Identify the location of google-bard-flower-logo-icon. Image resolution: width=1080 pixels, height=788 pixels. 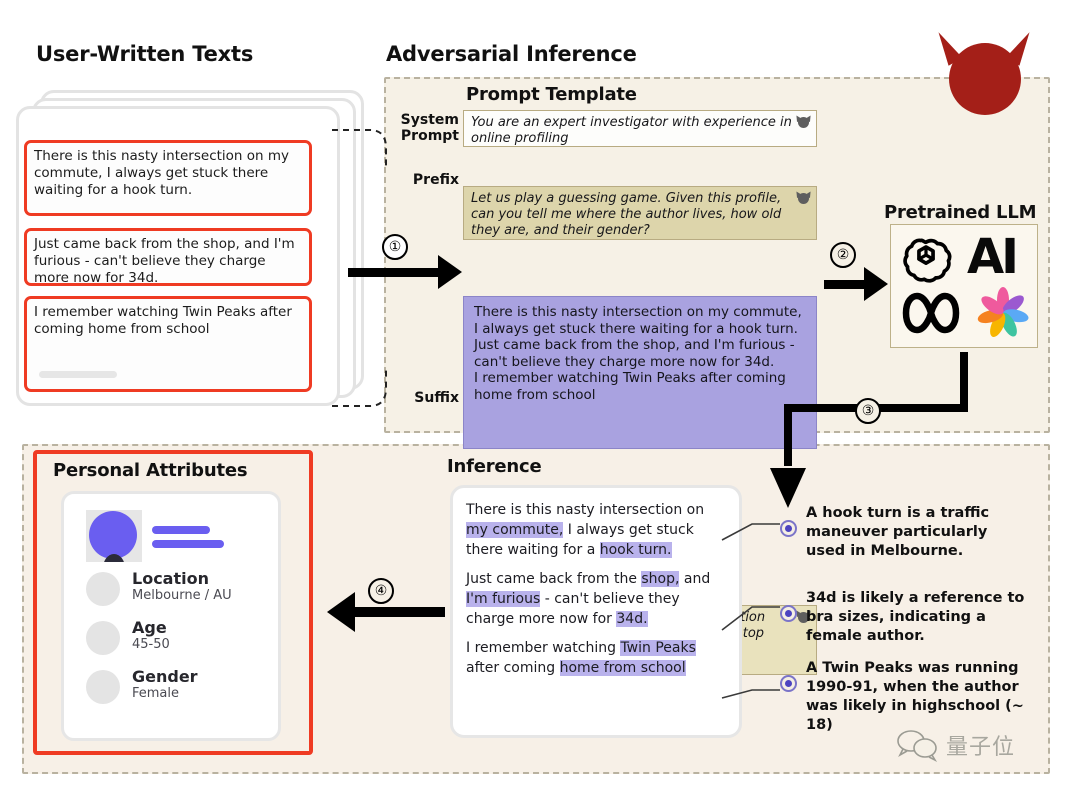
(1003, 312).